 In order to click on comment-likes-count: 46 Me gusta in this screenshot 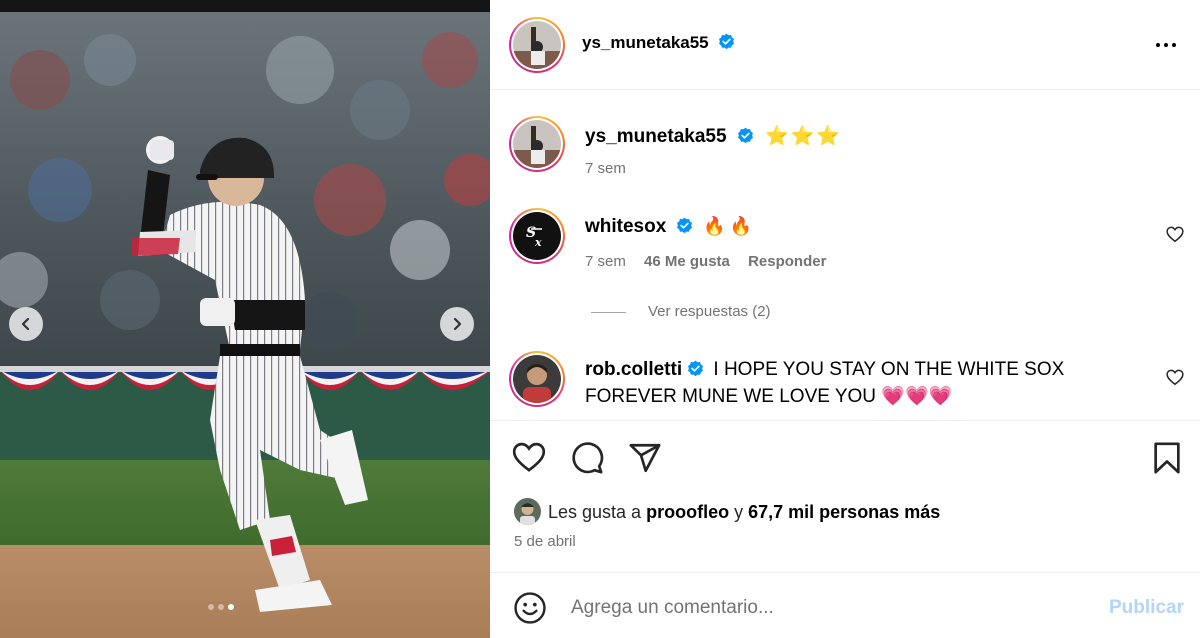, I will do `click(687, 261)`.